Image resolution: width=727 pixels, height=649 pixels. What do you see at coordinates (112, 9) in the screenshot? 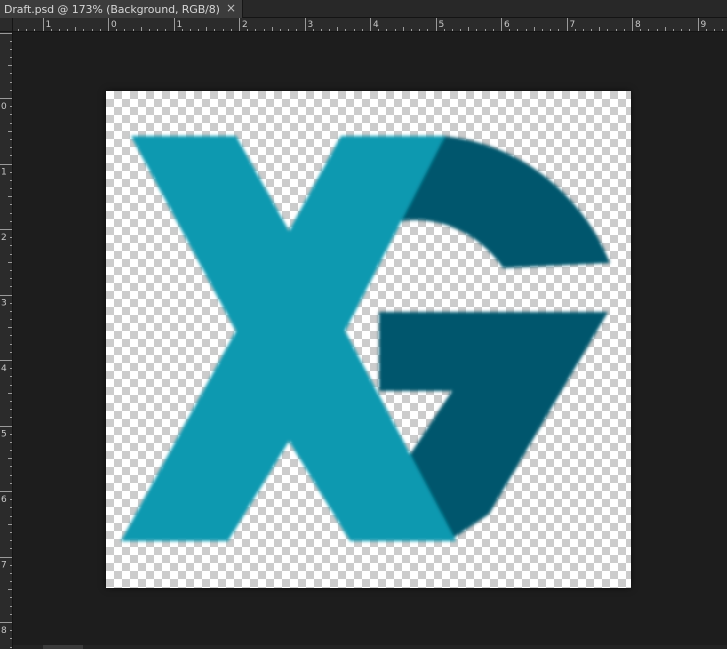
I see `document-tab-title: Draft.psd @ 173% (Background, RGB/8)` at bounding box center [112, 9].